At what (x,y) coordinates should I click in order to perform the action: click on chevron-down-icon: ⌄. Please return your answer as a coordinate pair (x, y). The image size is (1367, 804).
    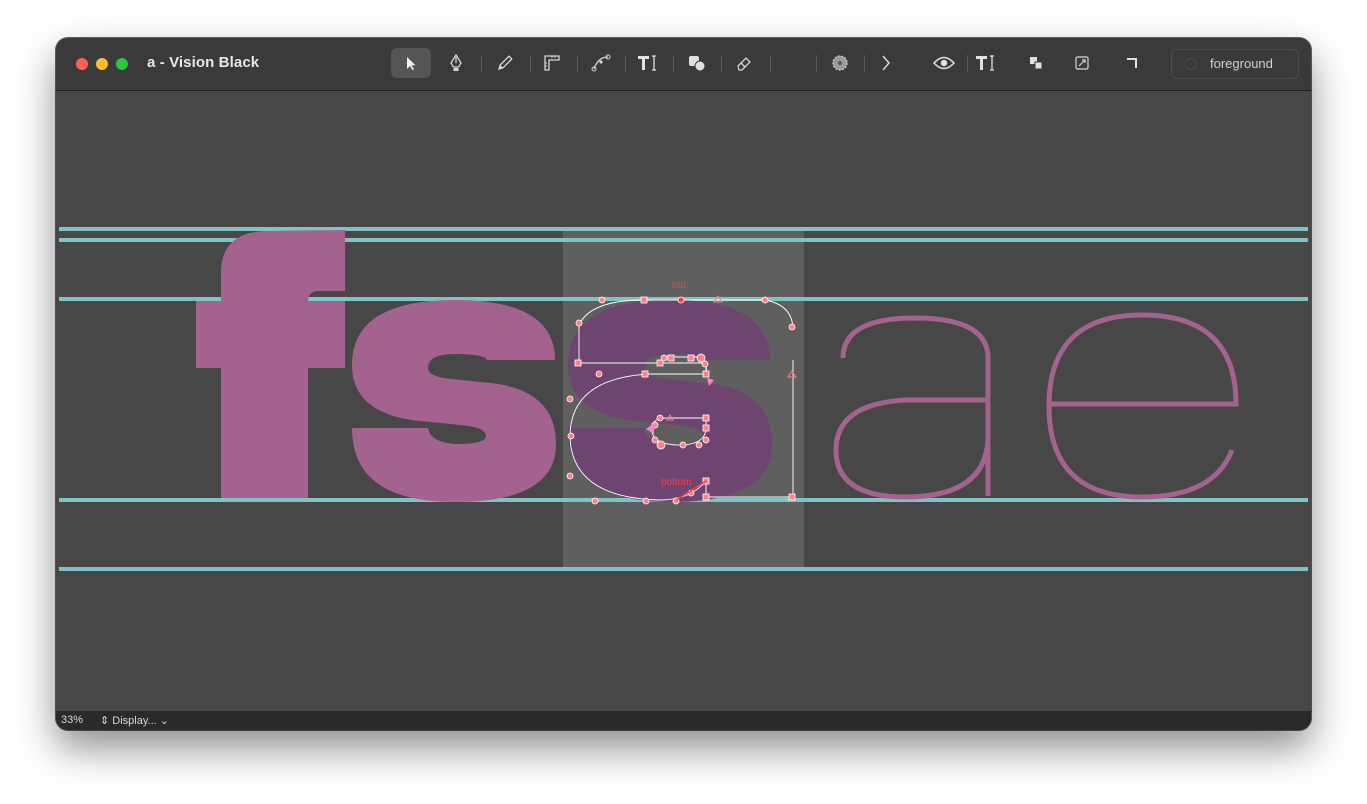
    Looking at the image, I should click on (164, 721).